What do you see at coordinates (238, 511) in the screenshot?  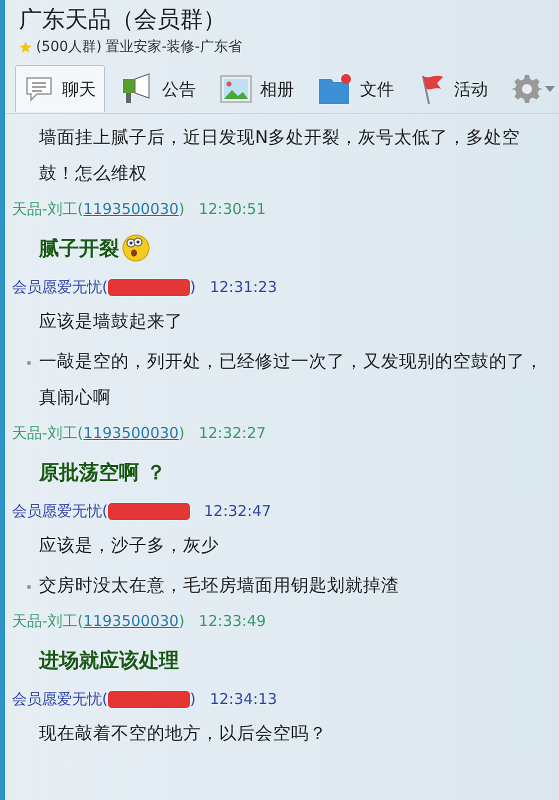 I see `message-time: 12:32:47` at bounding box center [238, 511].